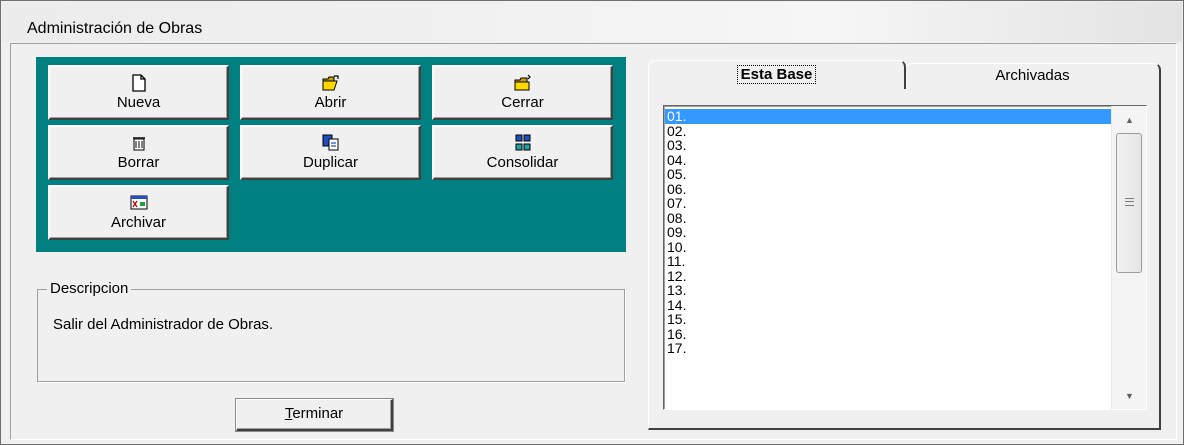  Describe the element at coordinates (163, 324) in the screenshot. I see `description-text: Salir del Administrador de Obras.` at that location.